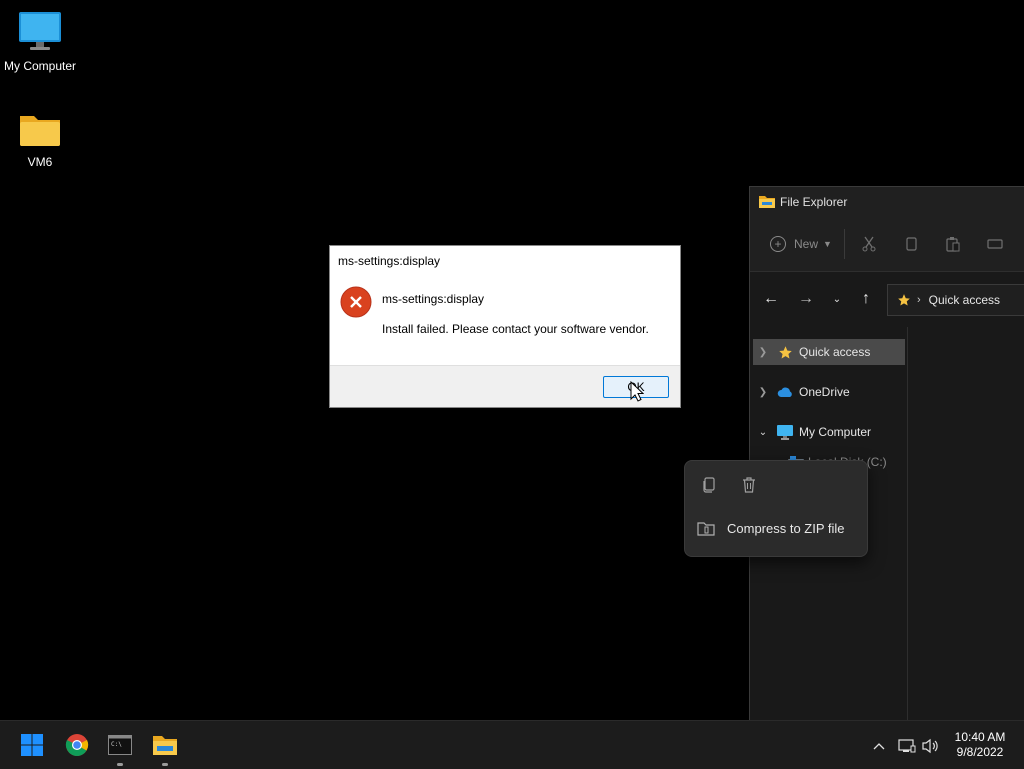 The height and width of the screenshot is (769, 1024). Describe the element at coordinates (995, 244) in the screenshot. I see `rename-icon` at that location.